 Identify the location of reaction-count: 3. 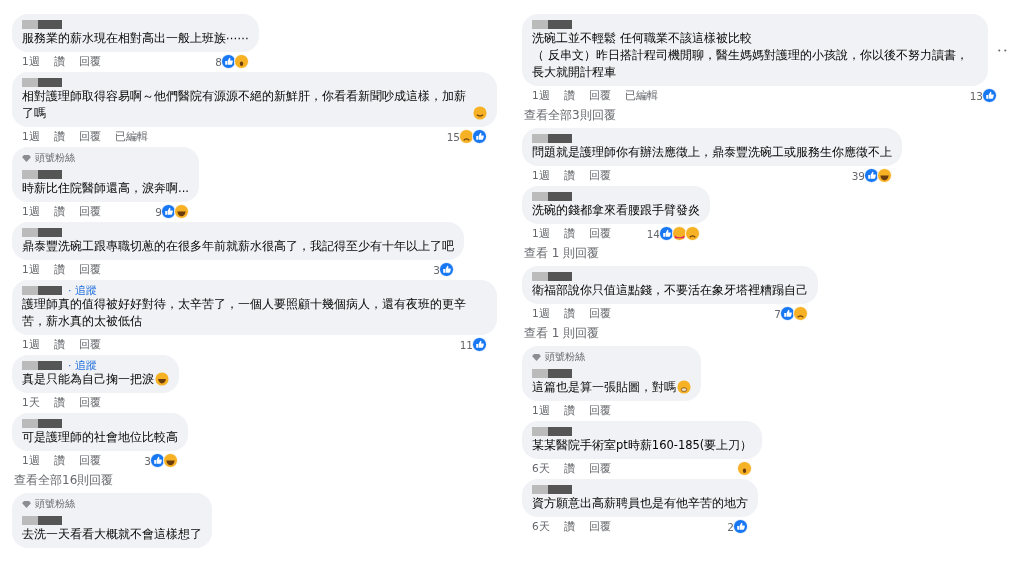
(436, 269).